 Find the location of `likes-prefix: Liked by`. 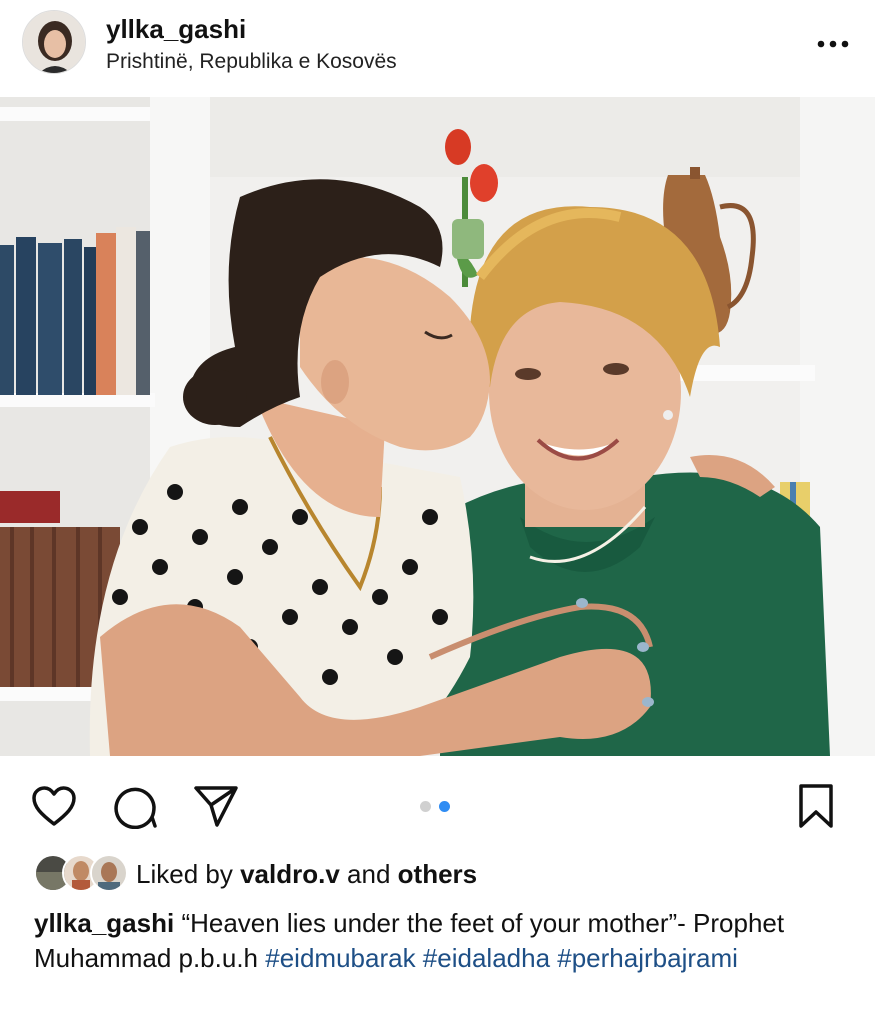

likes-prefix: Liked by is located at coordinates (184, 874).